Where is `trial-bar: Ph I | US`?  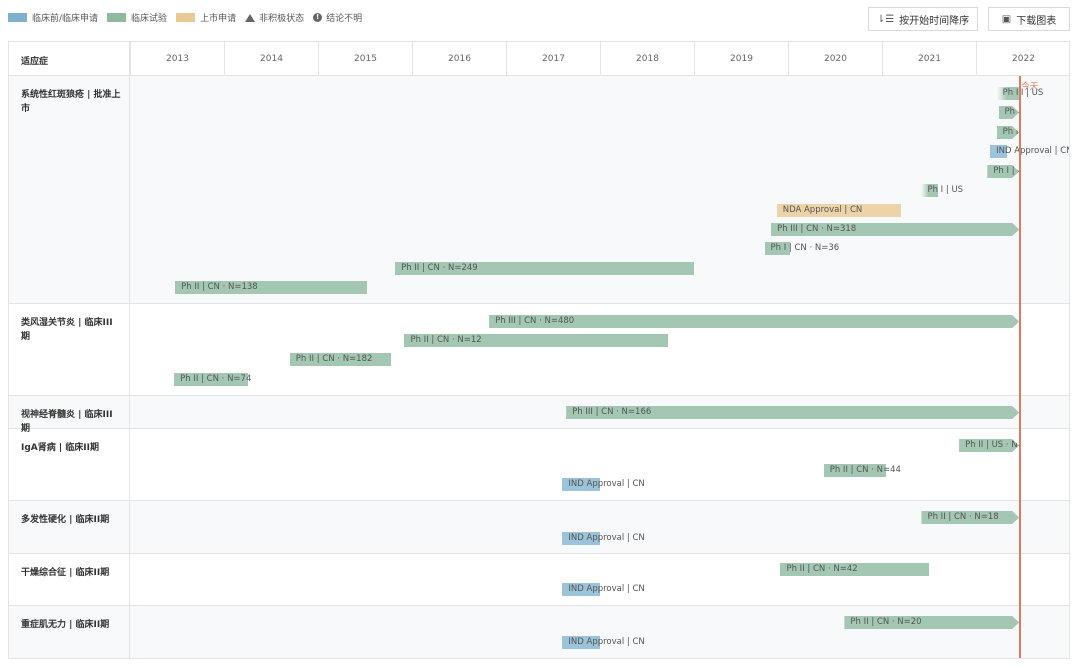 trial-bar: Ph I | US is located at coordinates (942, 190).